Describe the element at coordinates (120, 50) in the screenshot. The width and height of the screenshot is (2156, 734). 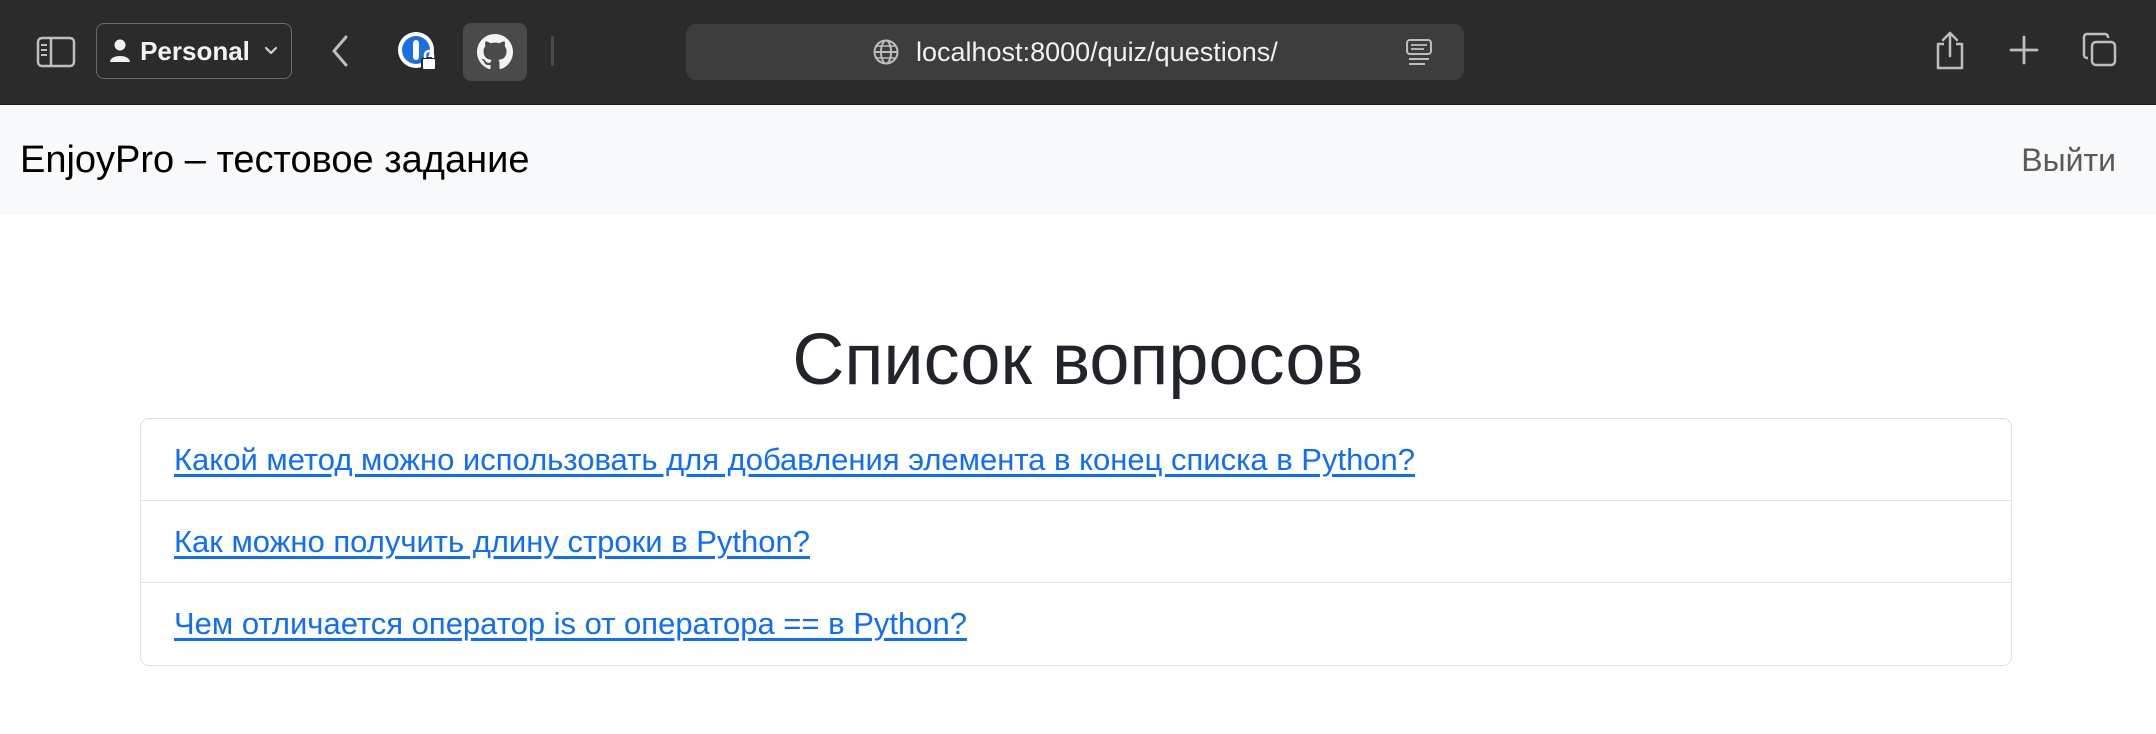
I see `person-icon` at that location.